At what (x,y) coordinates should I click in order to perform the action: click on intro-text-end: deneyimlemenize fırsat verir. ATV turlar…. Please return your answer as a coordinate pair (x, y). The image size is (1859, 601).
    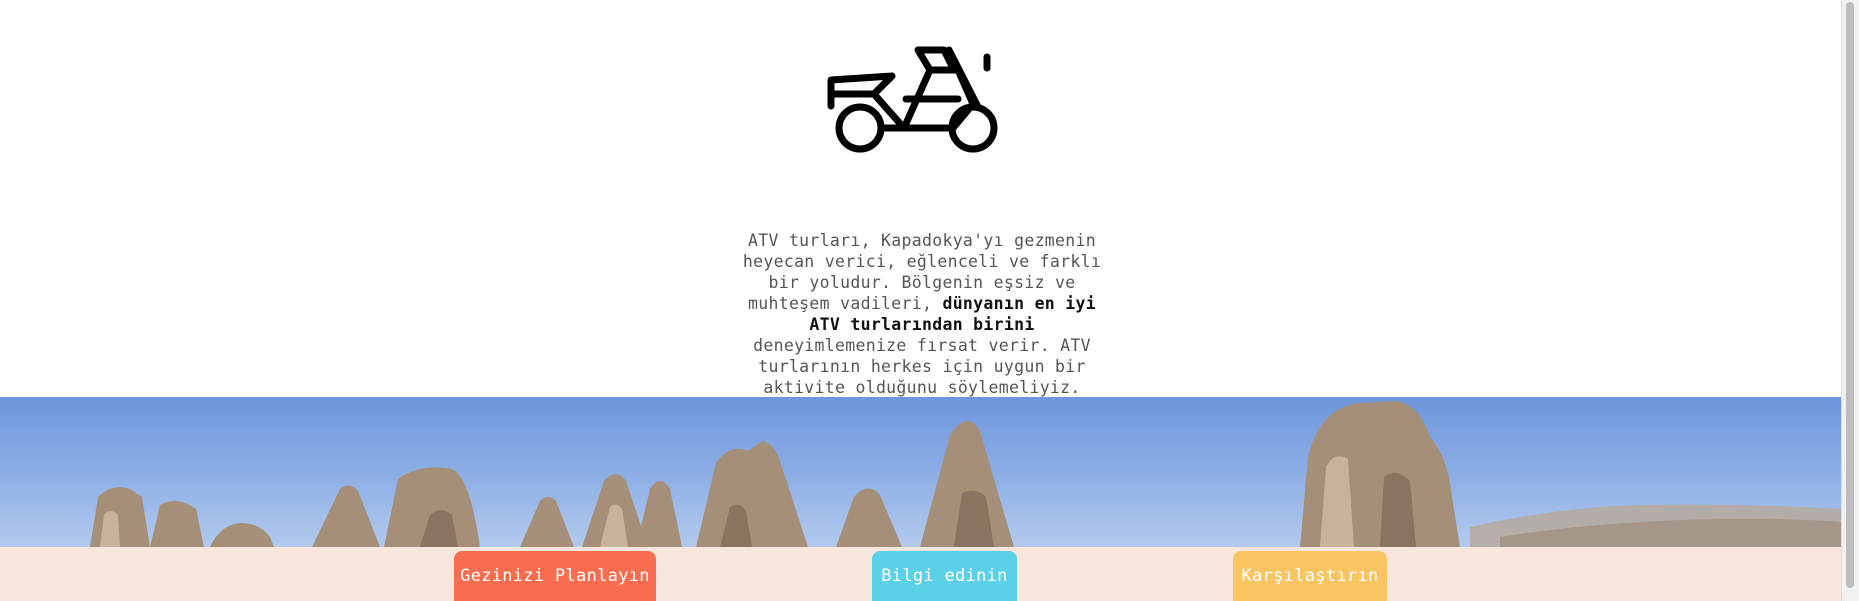
    Looking at the image, I should click on (922, 366).